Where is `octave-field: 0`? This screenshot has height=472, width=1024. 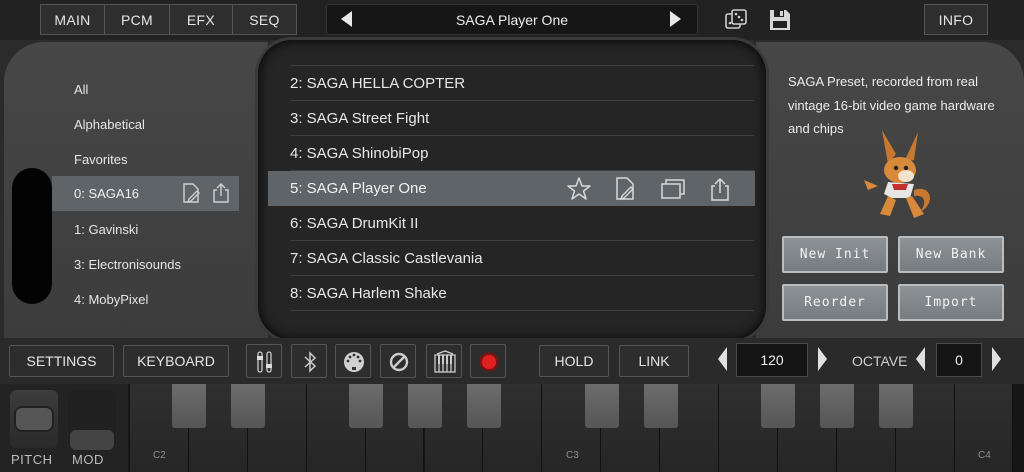 octave-field: 0 is located at coordinates (959, 360).